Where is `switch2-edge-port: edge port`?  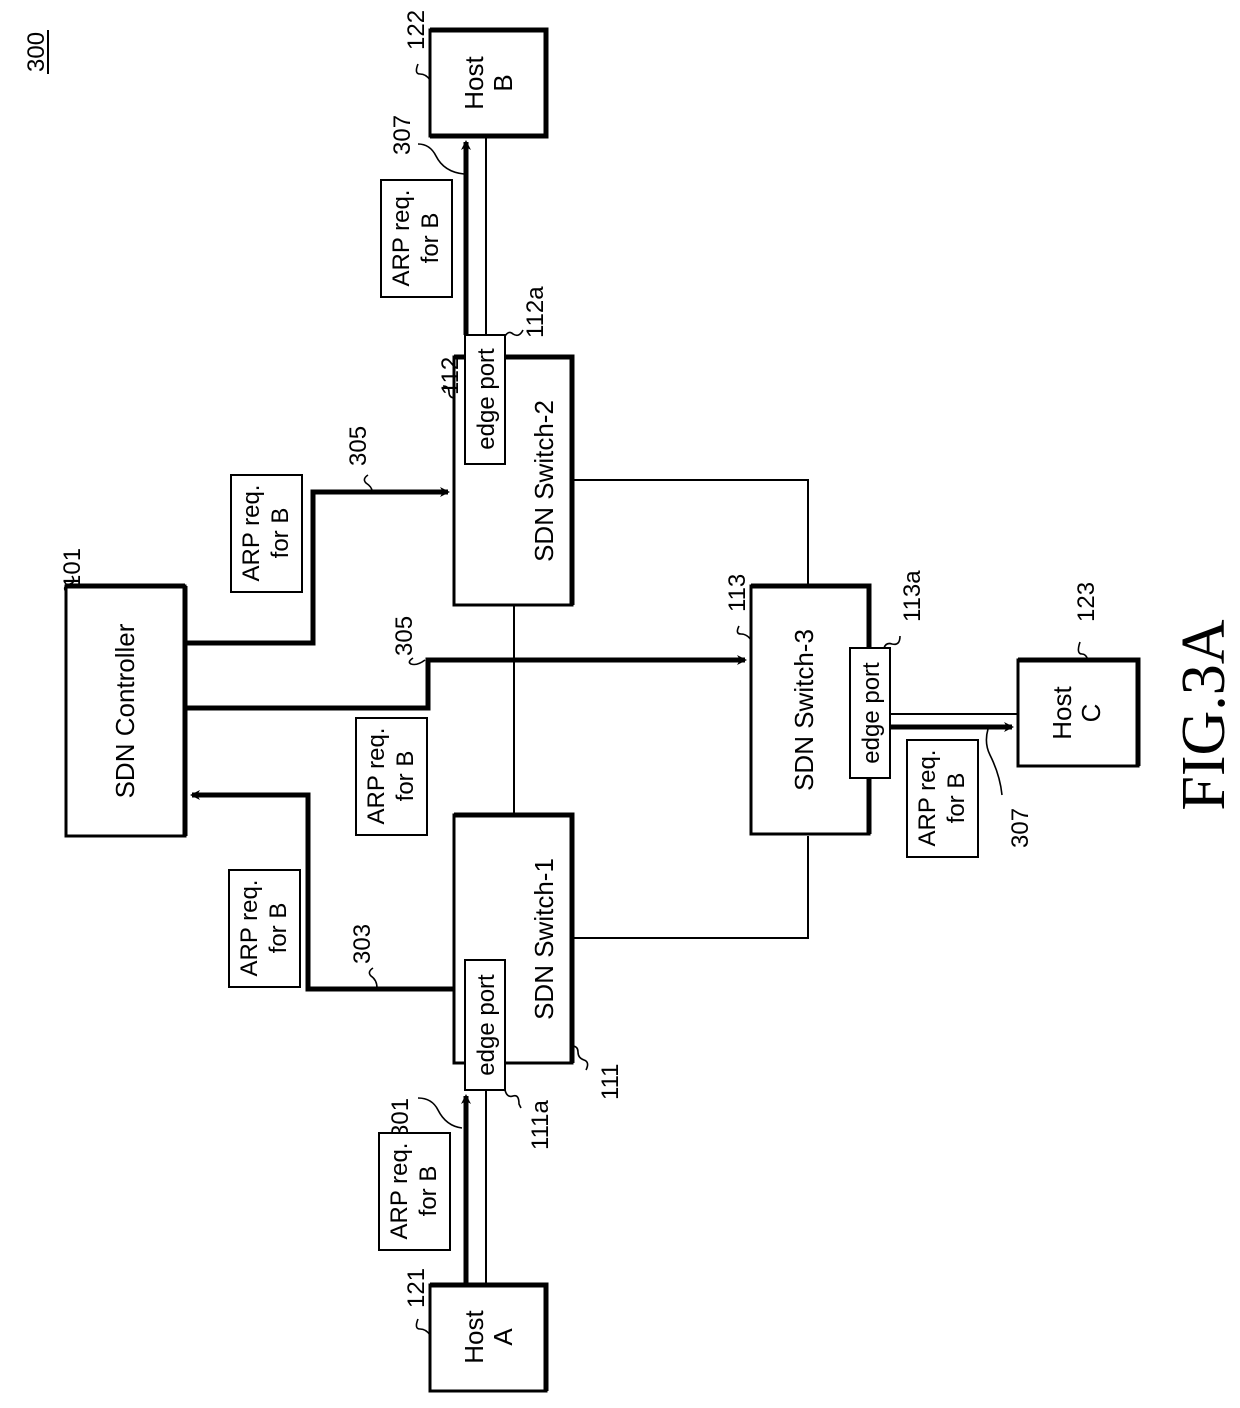
switch2-edge-port: edge port is located at coordinates (485, 399).